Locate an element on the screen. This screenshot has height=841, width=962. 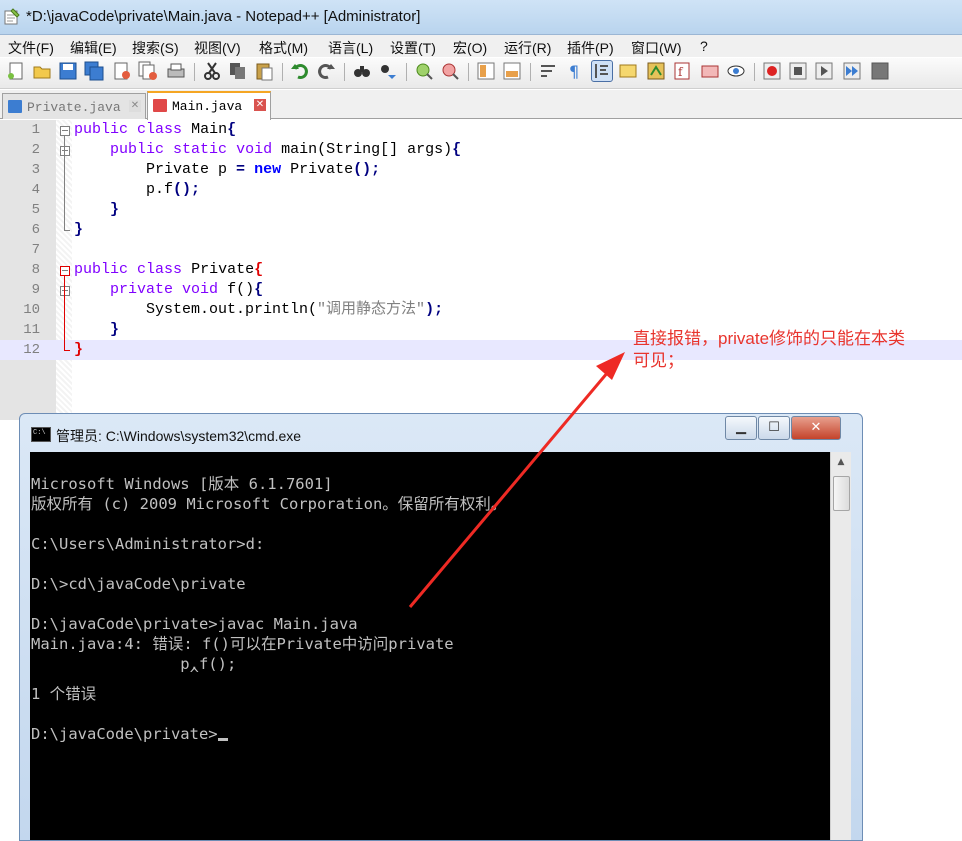
console-line: ^ is located at coordinates (115, 674).